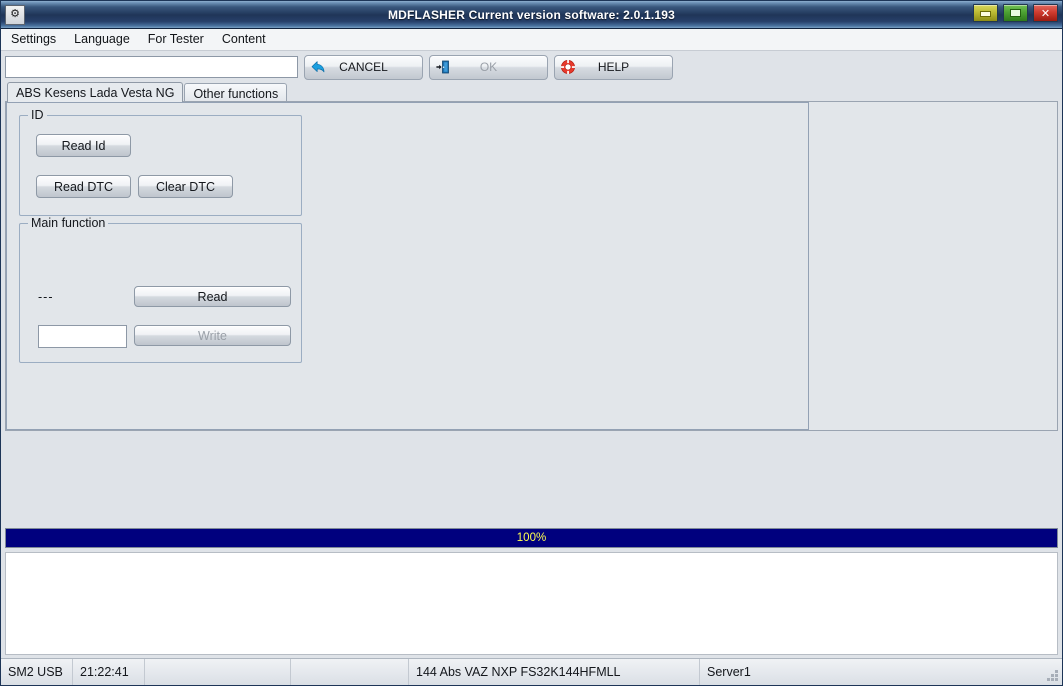 The width and height of the screenshot is (1063, 686). I want to click on minimize-button, so click(985, 13).